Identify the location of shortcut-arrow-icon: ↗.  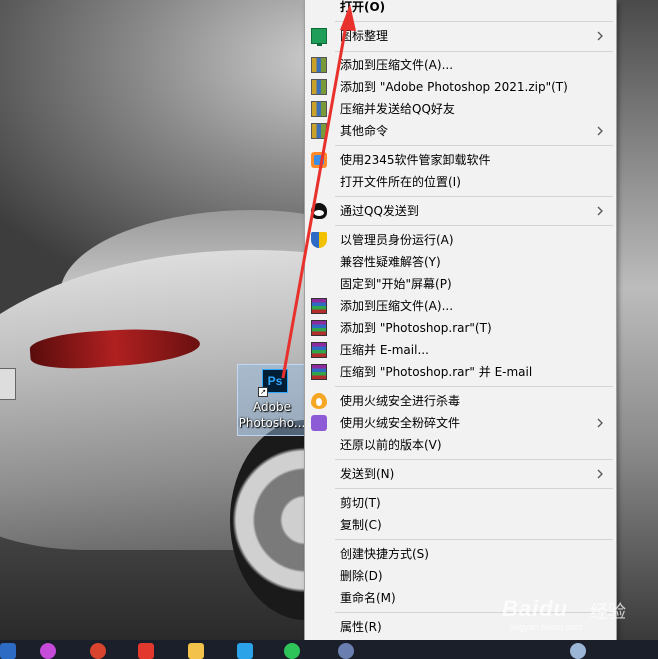
(263, 392).